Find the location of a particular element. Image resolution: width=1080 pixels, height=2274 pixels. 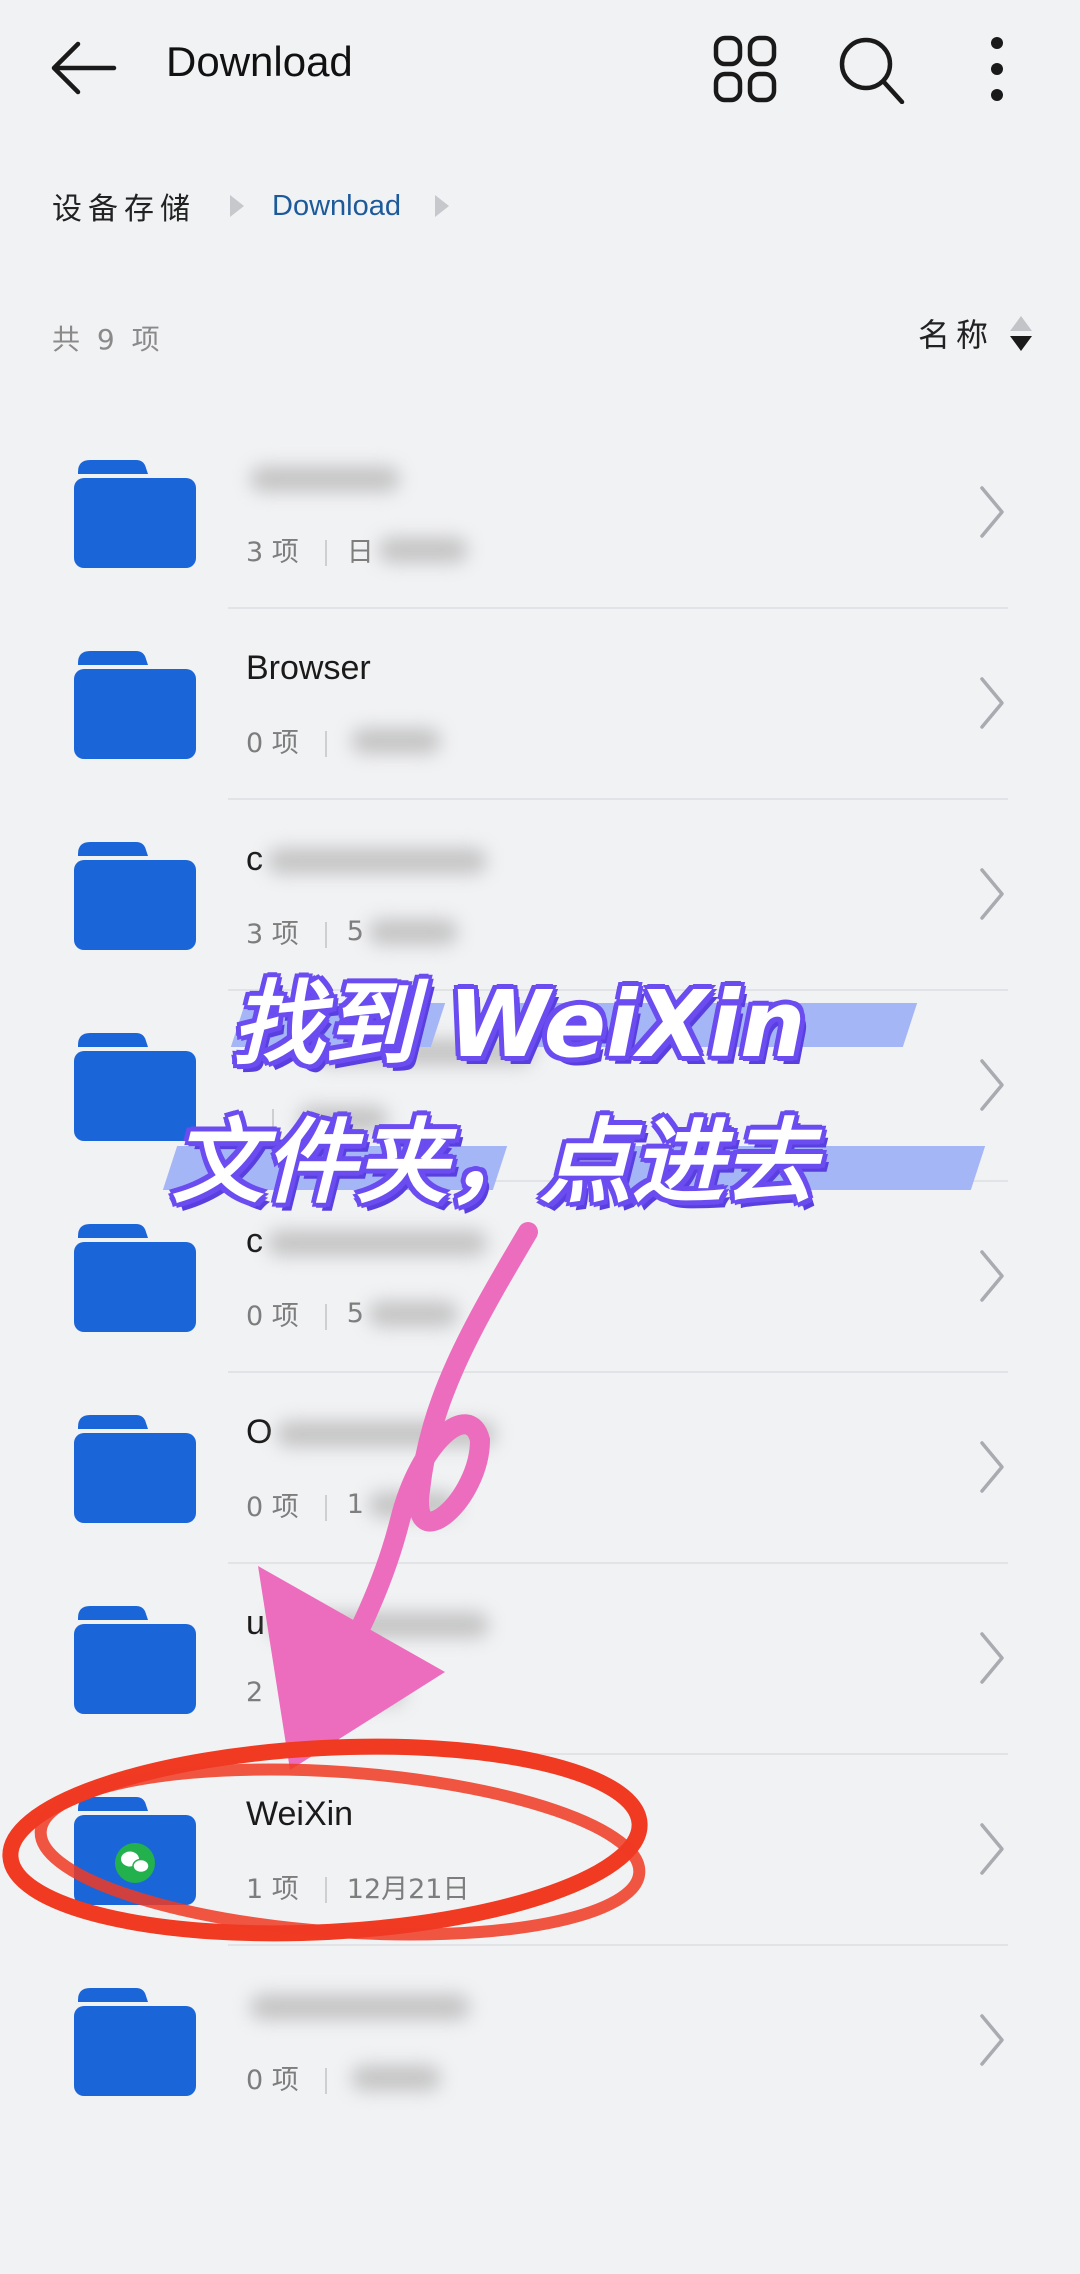

file-list-item: 0 项 is located at coordinates (540, 2041).